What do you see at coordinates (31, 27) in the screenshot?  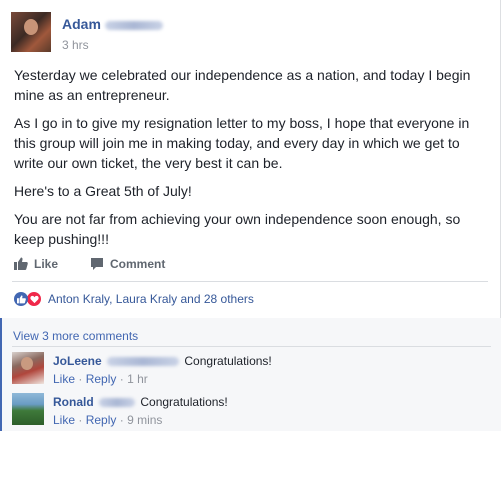 I see `avatar-face` at bounding box center [31, 27].